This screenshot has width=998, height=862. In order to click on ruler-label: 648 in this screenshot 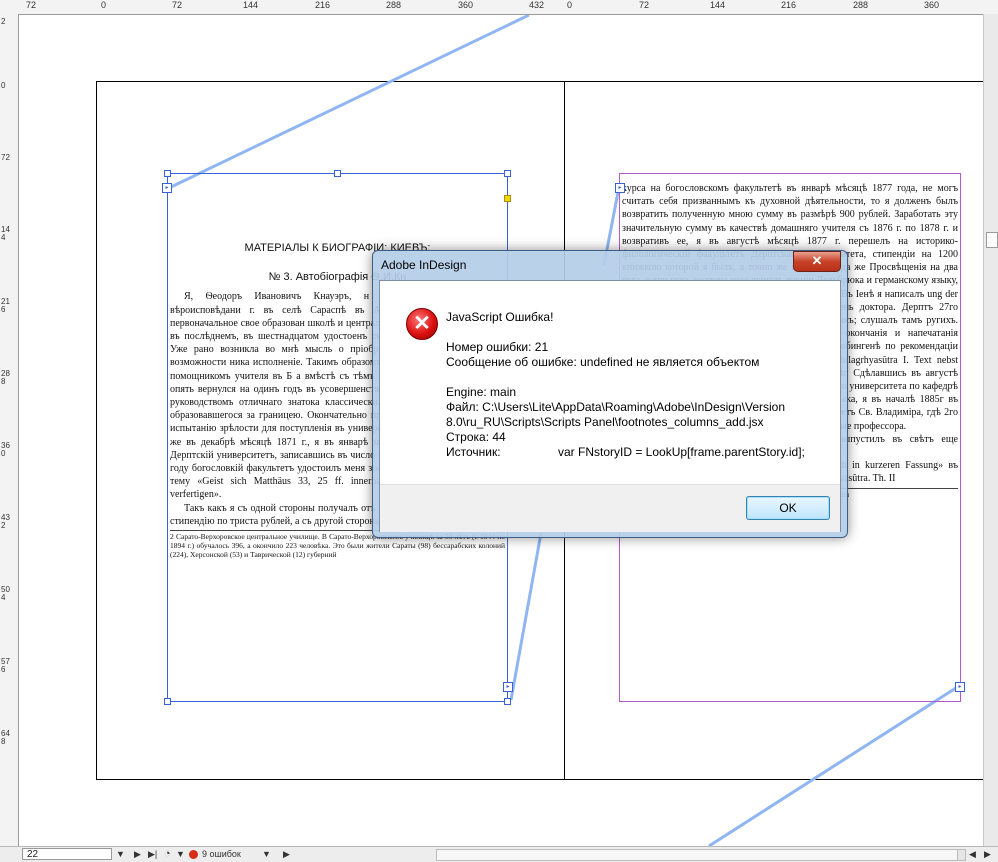, I will do `click(5, 737)`.